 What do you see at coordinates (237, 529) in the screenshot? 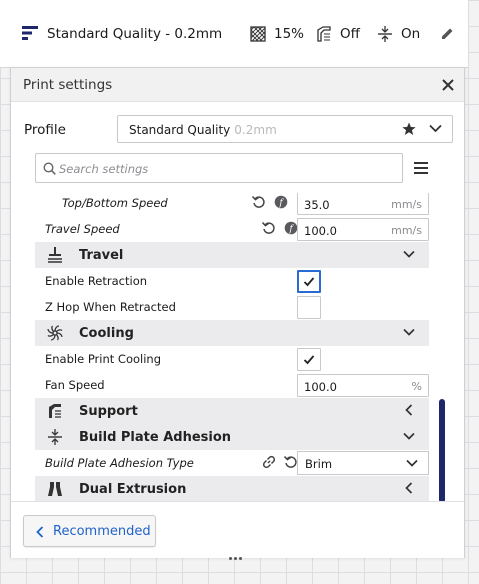
I see `panel-footer: Recommended` at bounding box center [237, 529].